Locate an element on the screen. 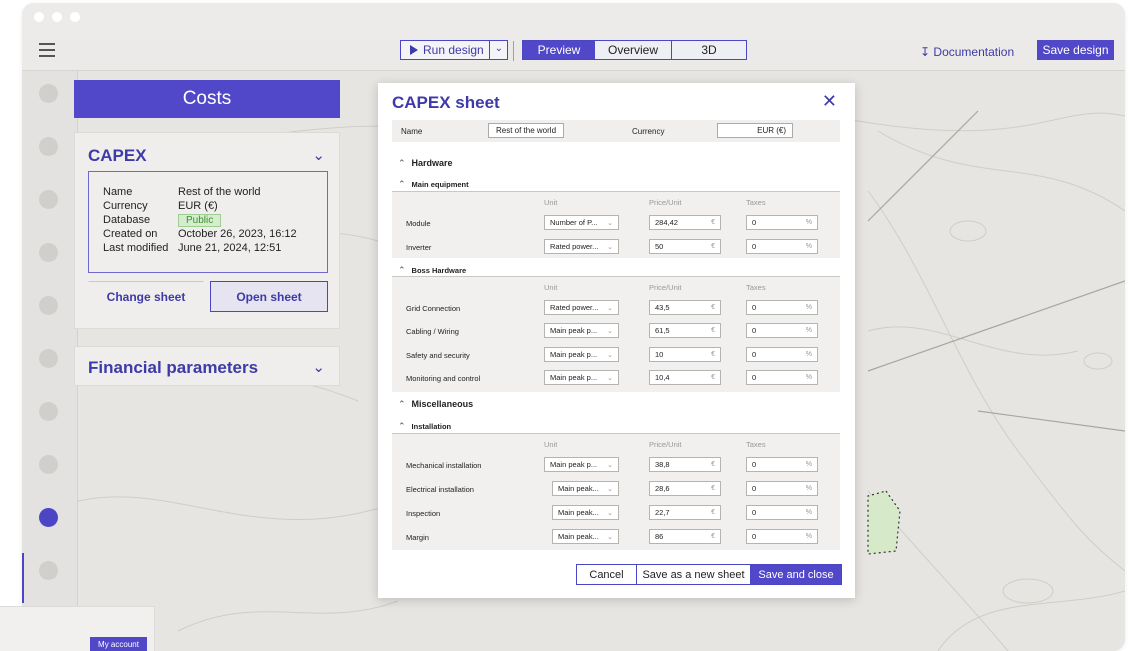 The image size is (1140, 651). price-input: 50 € is located at coordinates (685, 246).